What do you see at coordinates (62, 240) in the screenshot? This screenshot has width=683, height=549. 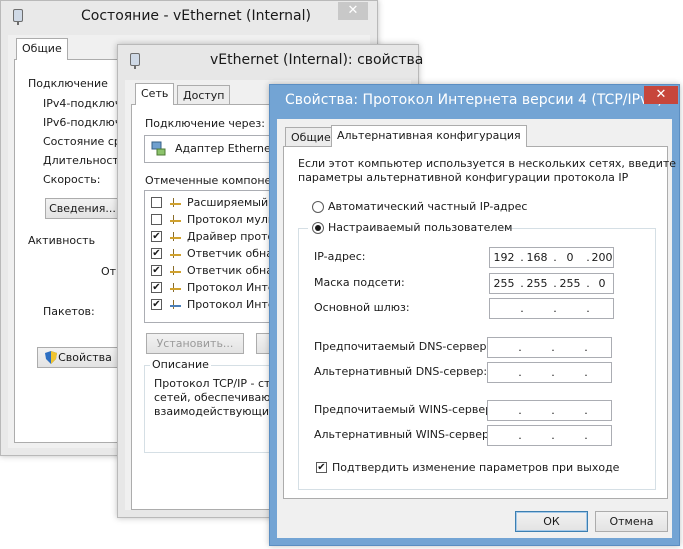 I see `activity-heading: Активность` at bounding box center [62, 240].